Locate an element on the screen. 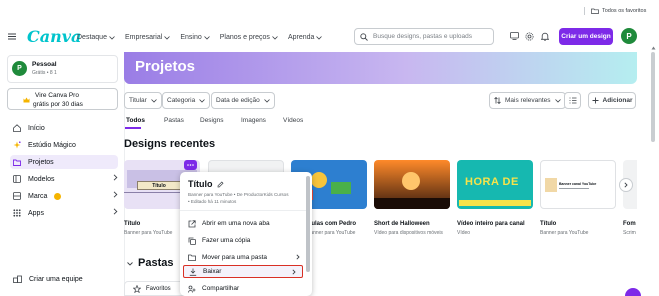 This screenshot has width=659, height=296. pastas-heading: Pastas is located at coordinates (156, 263).